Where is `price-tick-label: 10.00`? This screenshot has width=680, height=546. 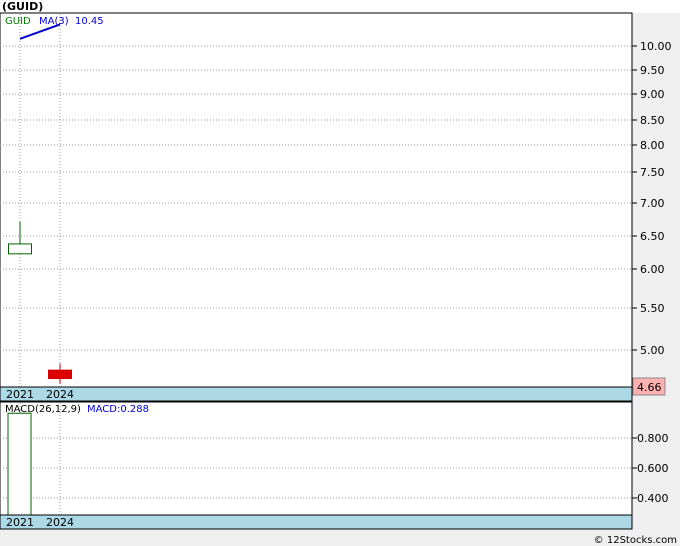 price-tick-label: 10.00 is located at coordinates (656, 46).